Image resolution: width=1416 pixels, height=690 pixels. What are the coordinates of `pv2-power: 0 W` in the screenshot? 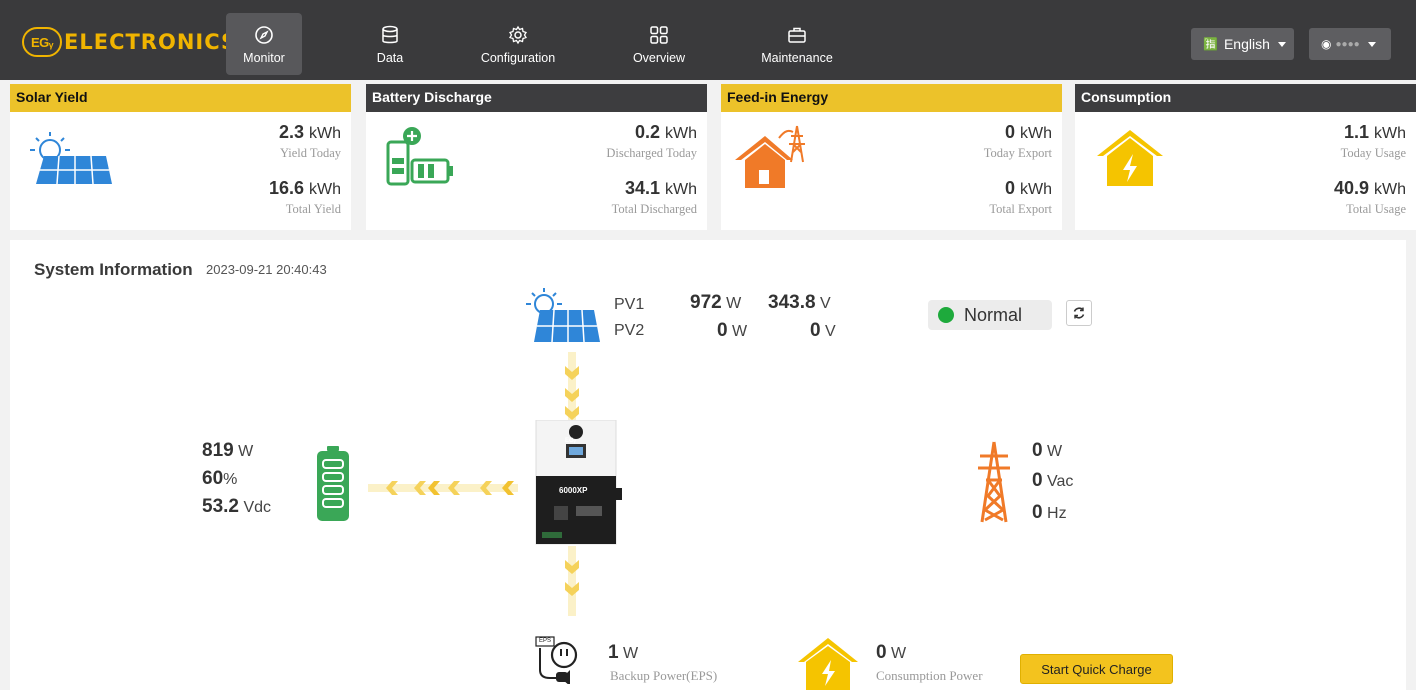 It's located at (732, 331).